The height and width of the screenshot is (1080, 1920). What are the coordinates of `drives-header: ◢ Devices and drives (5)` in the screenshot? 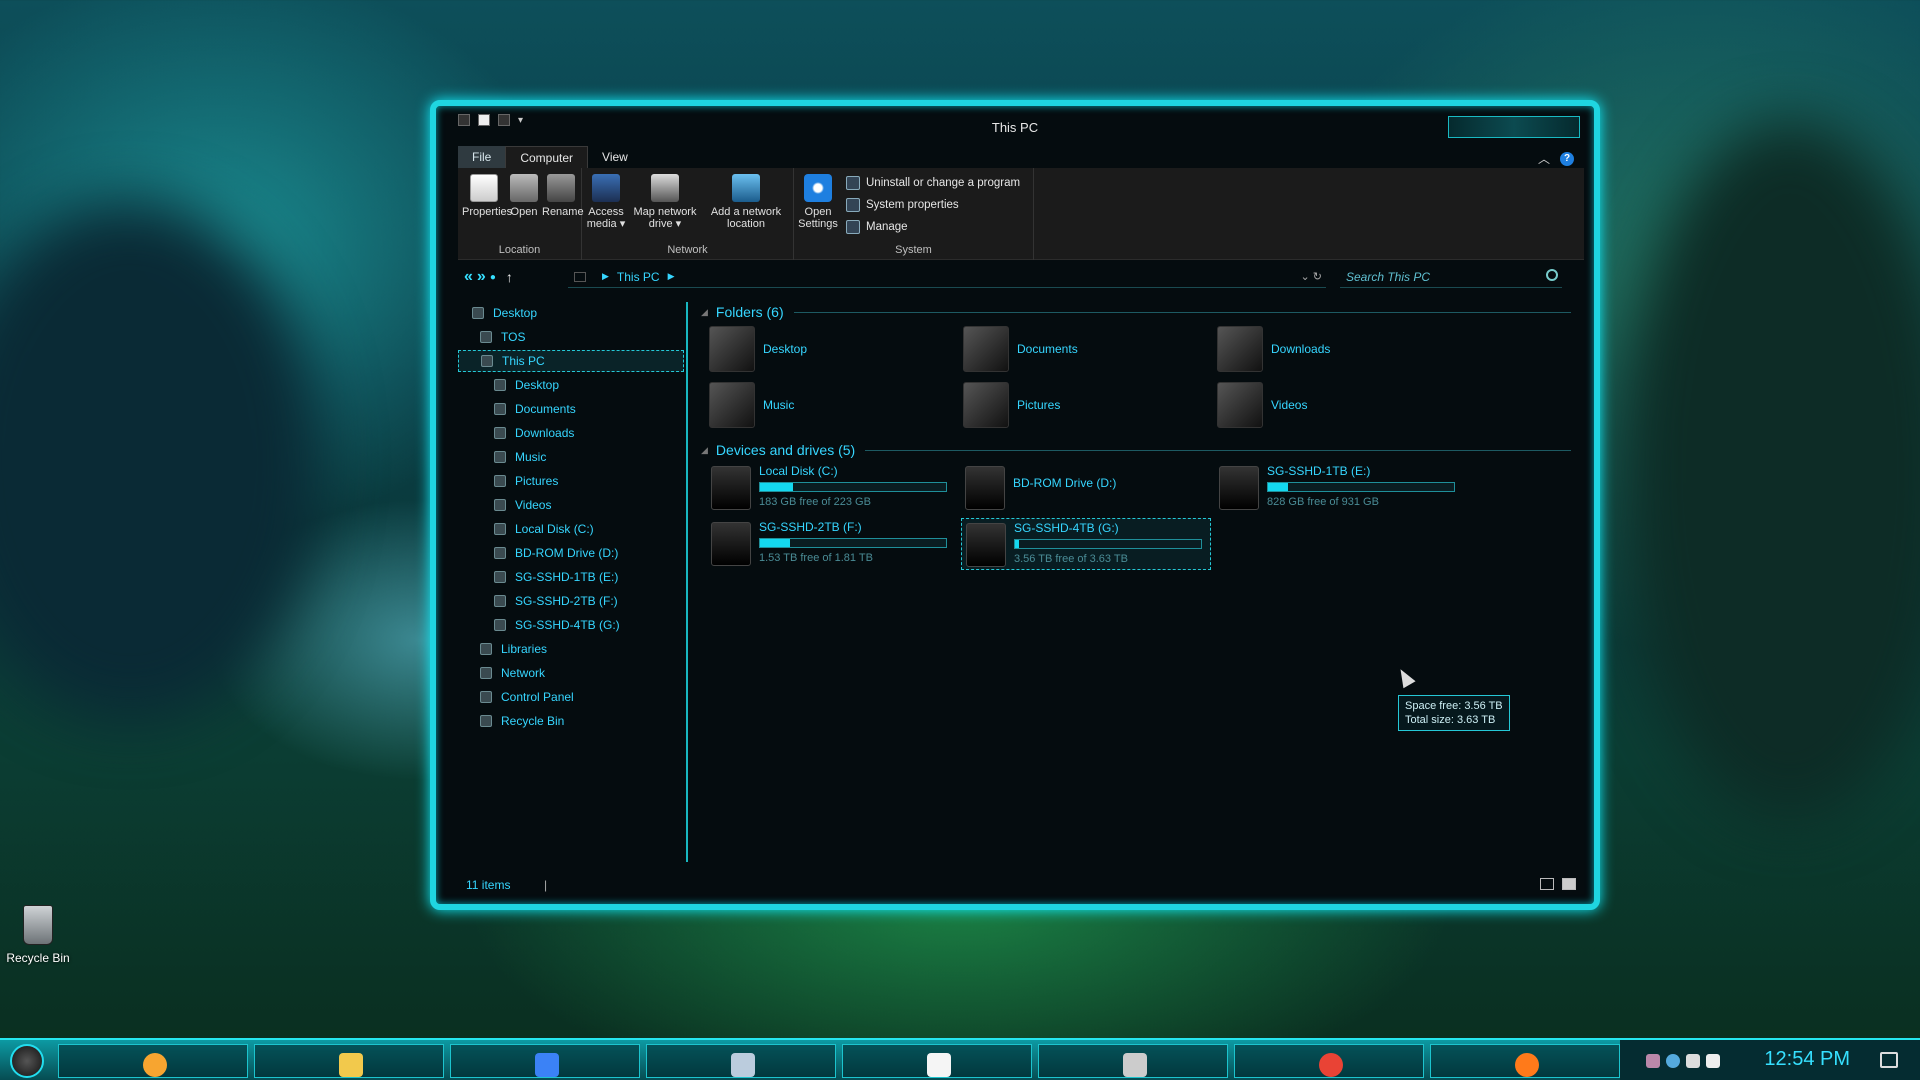 It's located at (1136, 450).